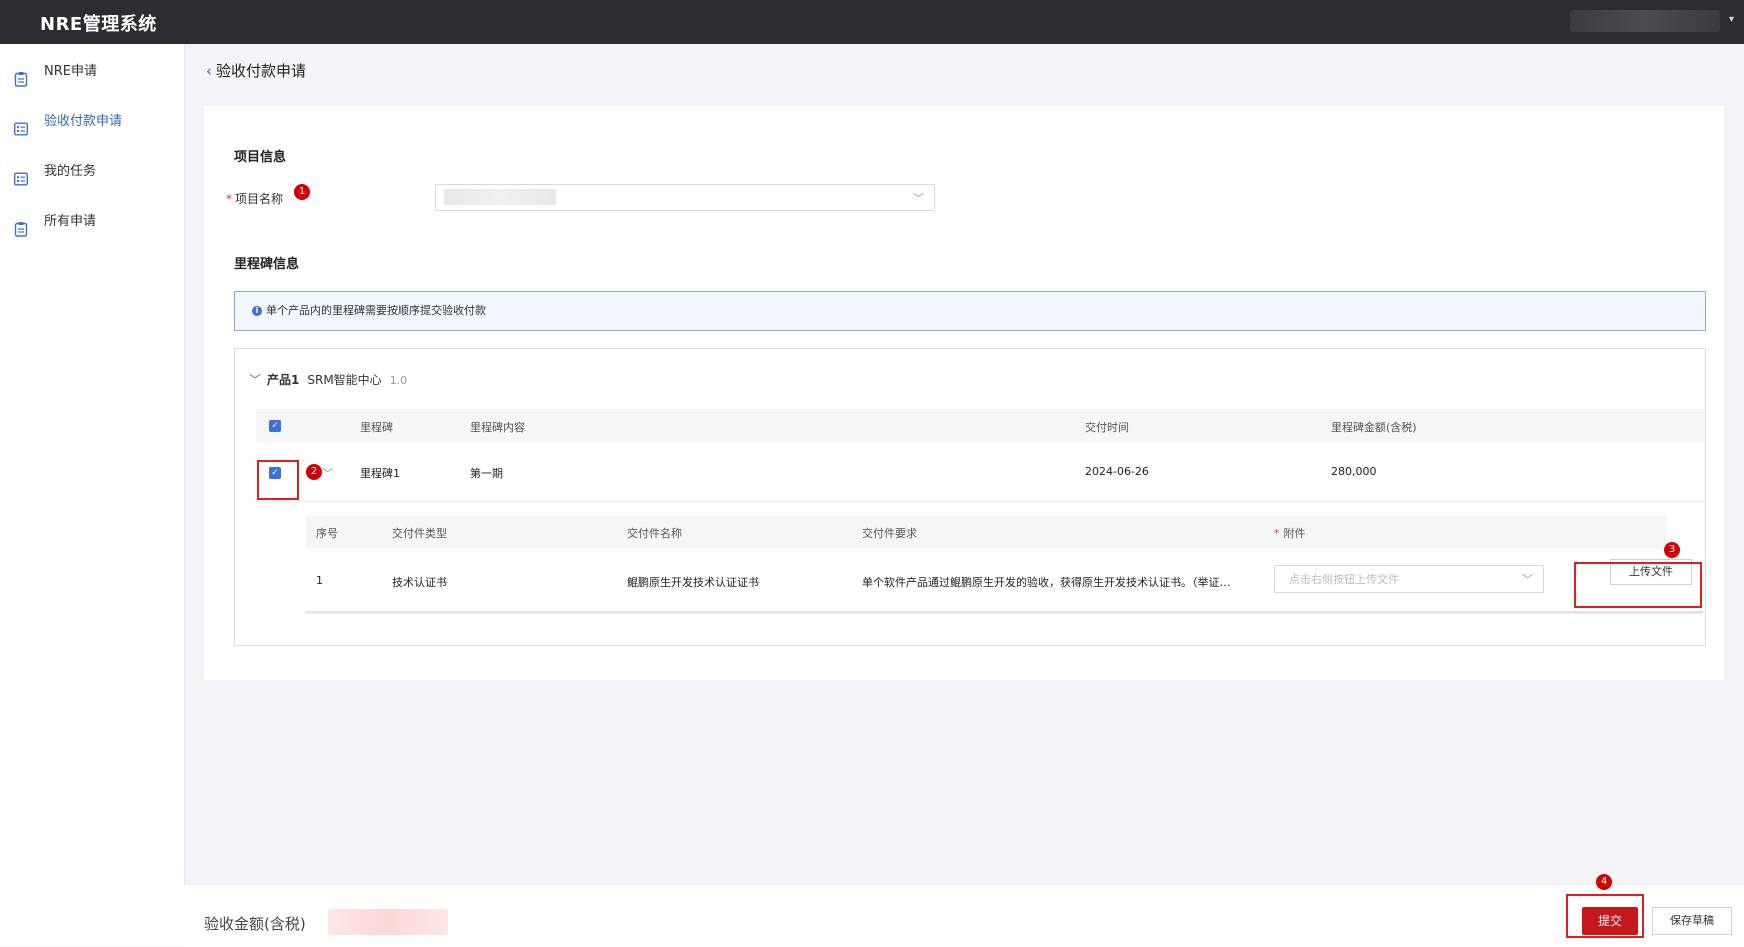 This screenshot has height=947, width=1744. What do you see at coordinates (1344, 579) in the screenshot?
I see `attachment-placeholder: 点击右侧按钮上传文件` at bounding box center [1344, 579].